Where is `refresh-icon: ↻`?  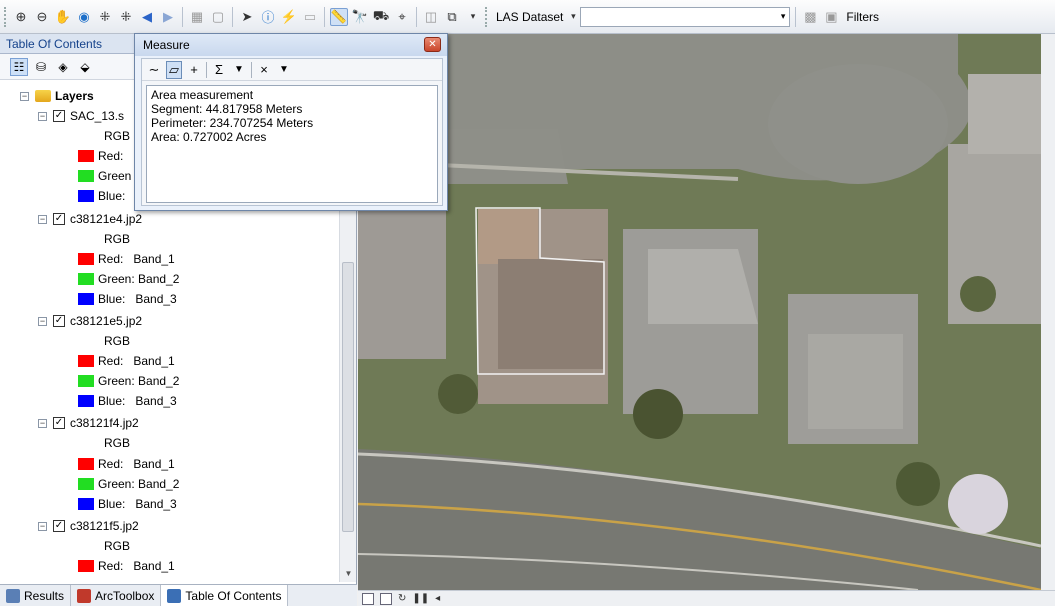 refresh-icon: ↻ is located at coordinates (402, 598).